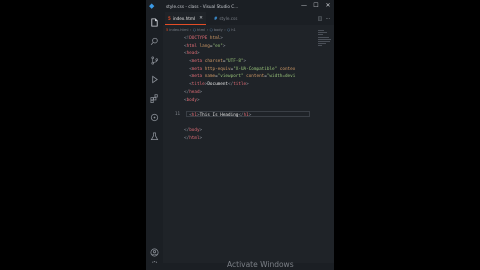  I want to click on search-icon, so click(154, 41).